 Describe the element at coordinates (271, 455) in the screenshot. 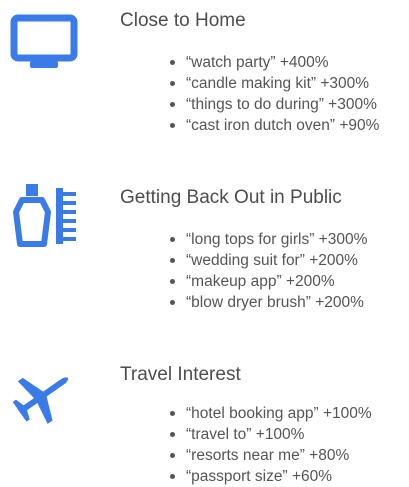

I see `list-item: “resorts near me” +80%` at that location.